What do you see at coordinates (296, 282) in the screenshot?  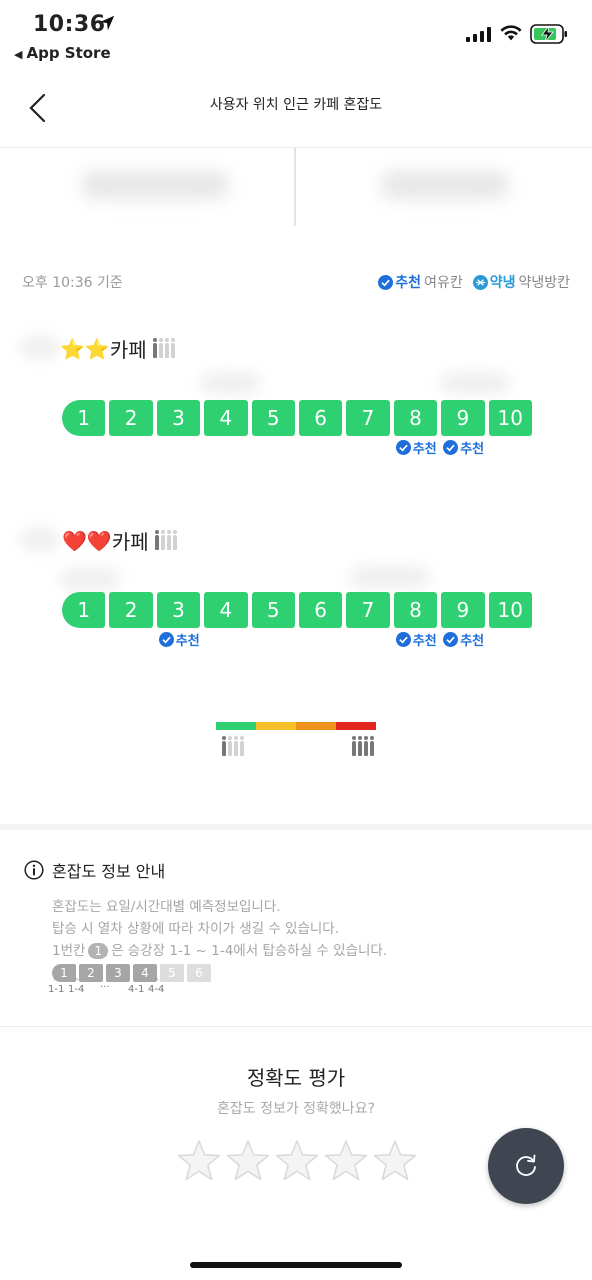 I see `legend-row: 오후 10:36 기준 추천 여유칸 약냉 약냉방칸` at bounding box center [296, 282].